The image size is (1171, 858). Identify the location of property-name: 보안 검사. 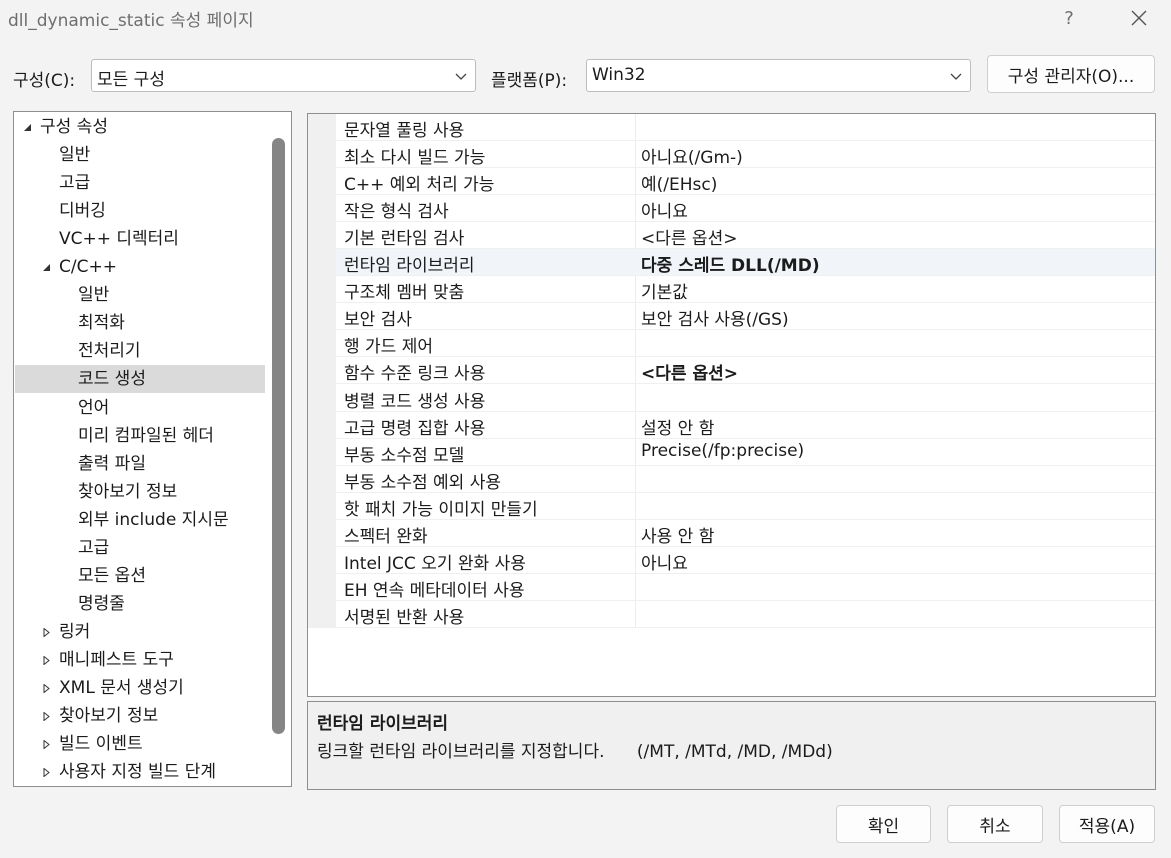
(378, 320).